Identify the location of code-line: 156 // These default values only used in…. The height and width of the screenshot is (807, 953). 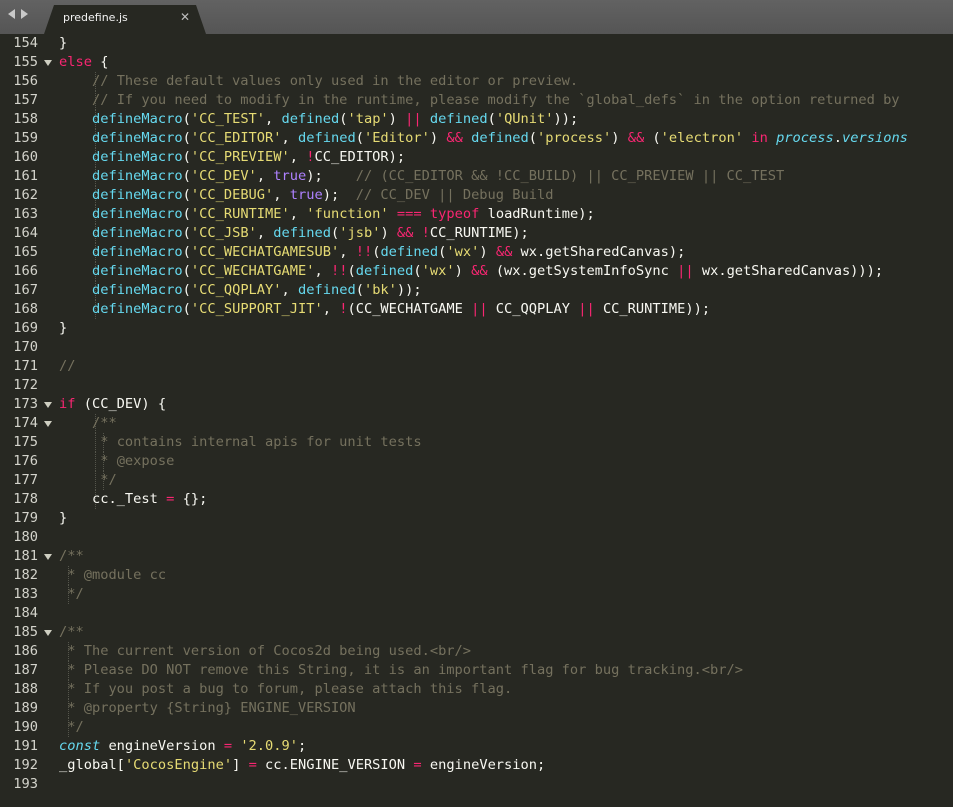
(476, 81).